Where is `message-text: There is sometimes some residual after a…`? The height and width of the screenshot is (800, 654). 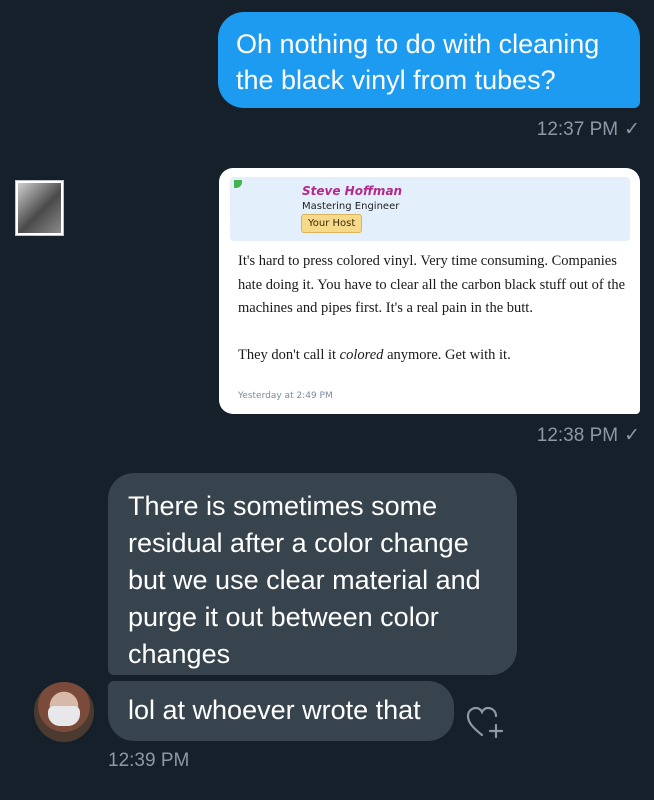
message-text: There is sometimes some residual after a… is located at coordinates (304, 580).